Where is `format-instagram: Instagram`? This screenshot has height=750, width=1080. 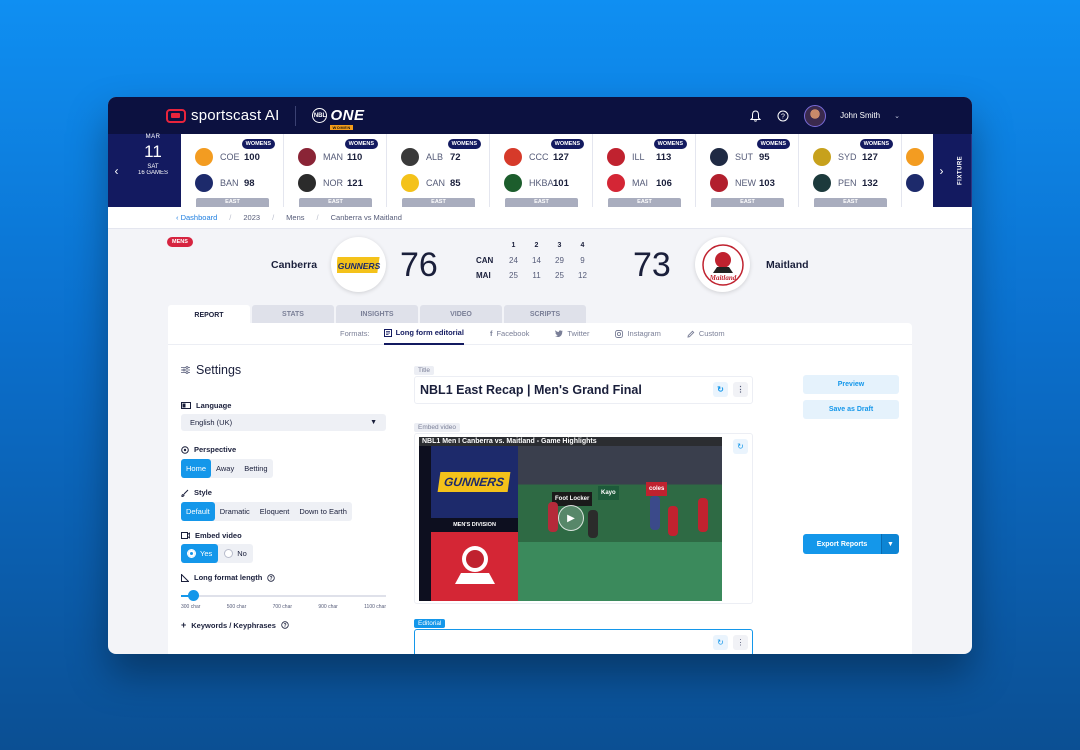 format-instagram: Instagram is located at coordinates (638, 334).